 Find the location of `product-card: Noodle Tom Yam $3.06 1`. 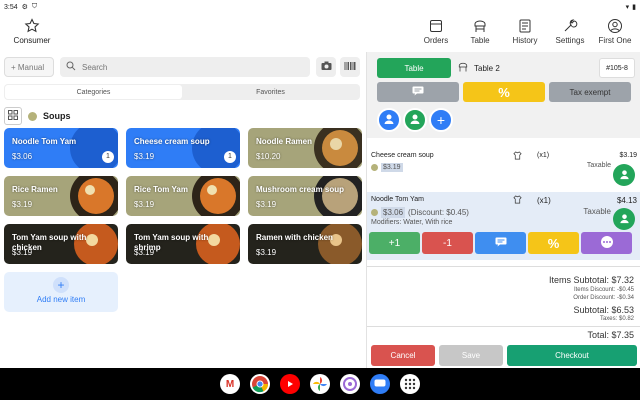

product-card: Noodle Tom Yam $3.06 1 is located at coordinates (61, 148).